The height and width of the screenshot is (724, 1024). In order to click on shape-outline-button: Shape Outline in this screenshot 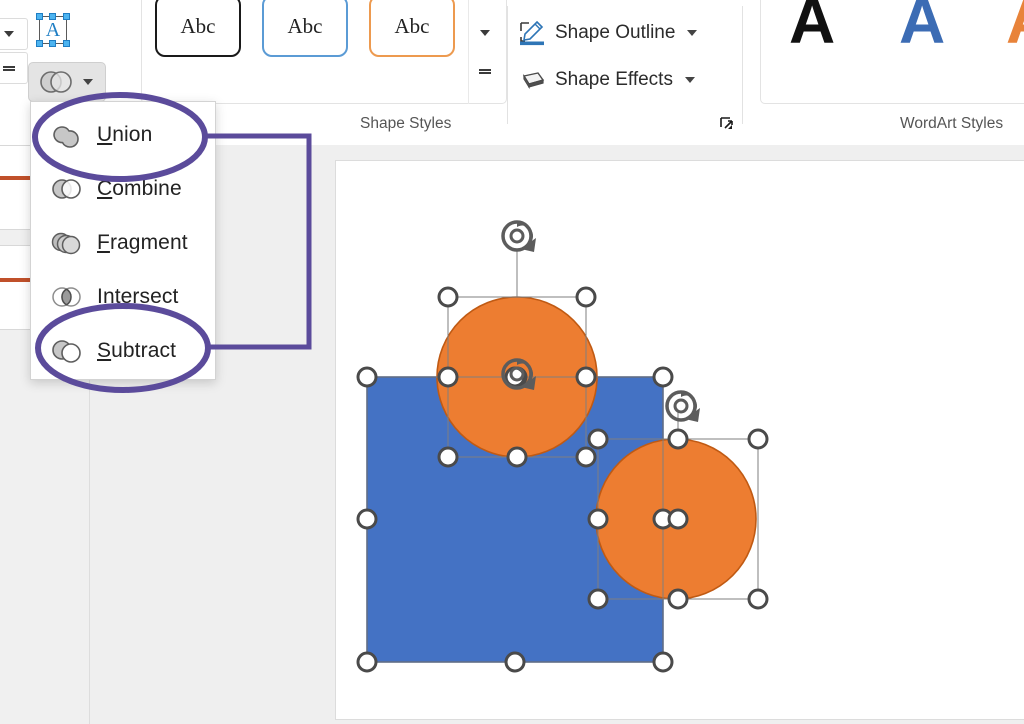, I will do `click(608, 33)`.